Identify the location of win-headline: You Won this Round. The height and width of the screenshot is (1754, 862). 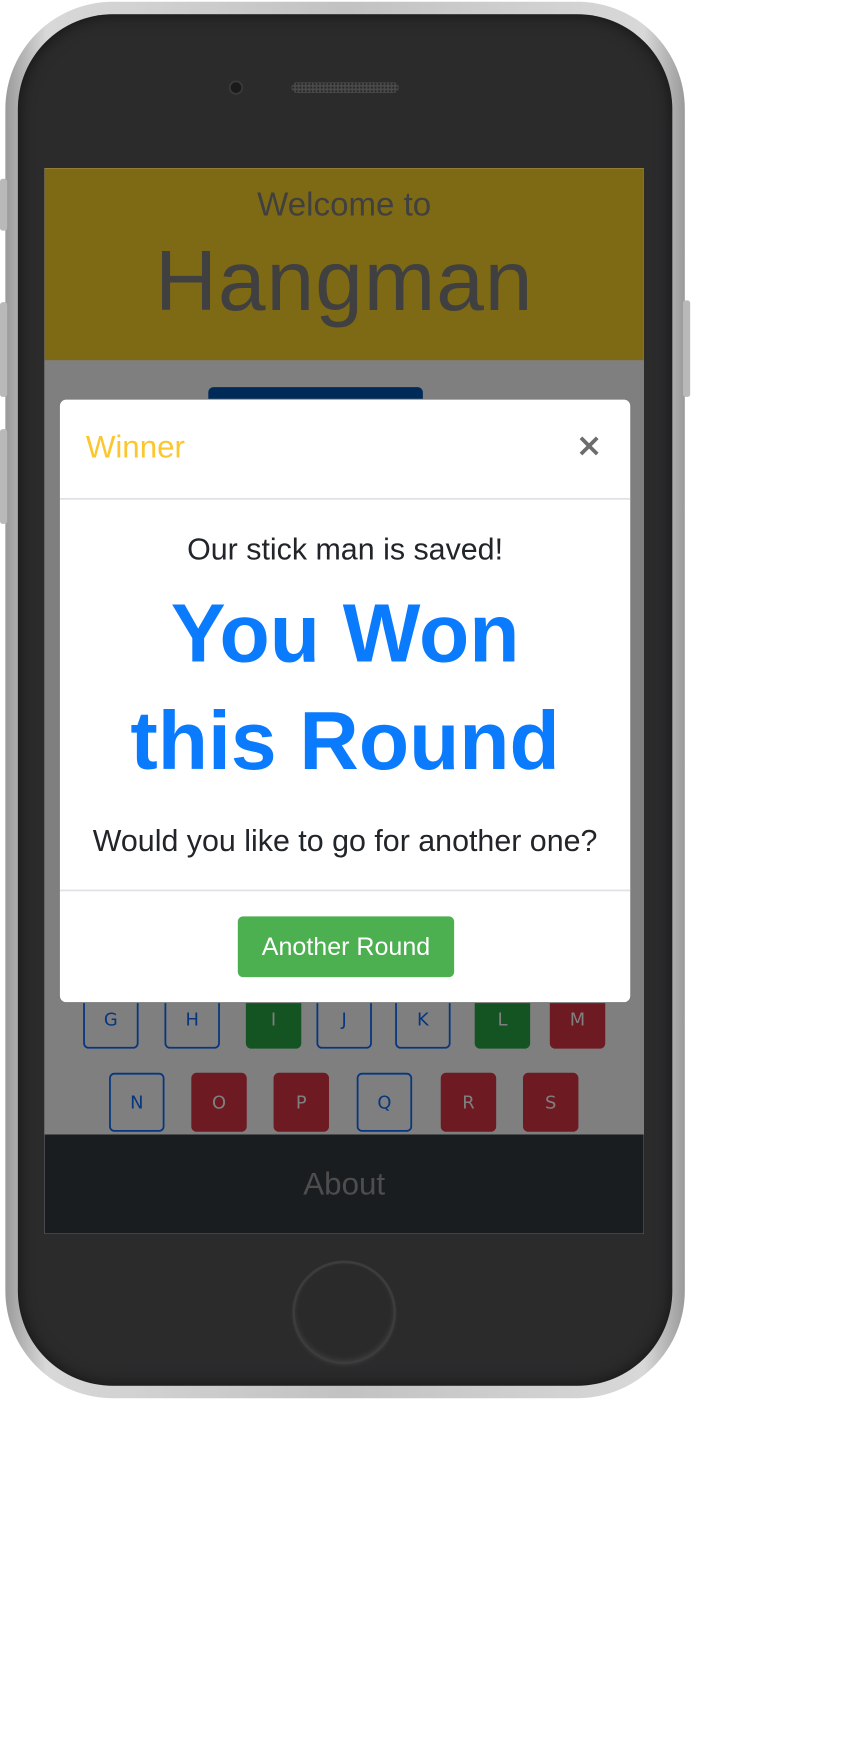
(345, 687).